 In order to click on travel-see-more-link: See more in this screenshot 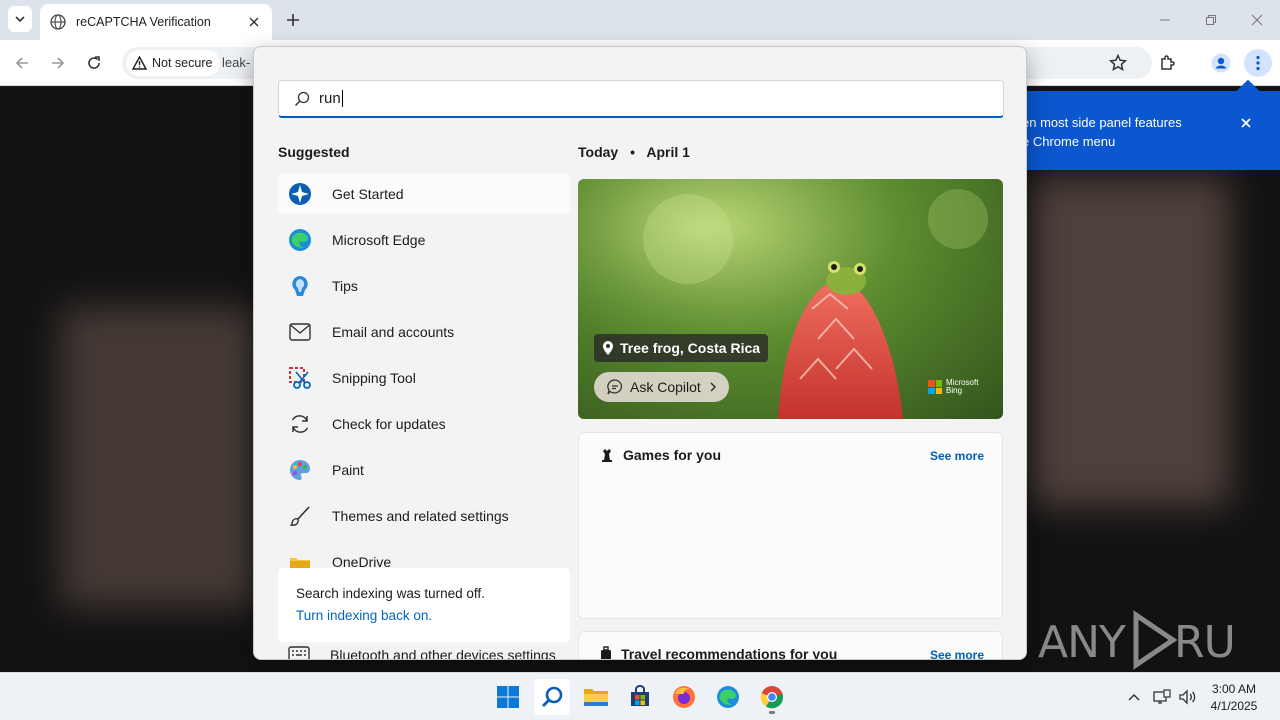, I will do `click(957, 653)`.